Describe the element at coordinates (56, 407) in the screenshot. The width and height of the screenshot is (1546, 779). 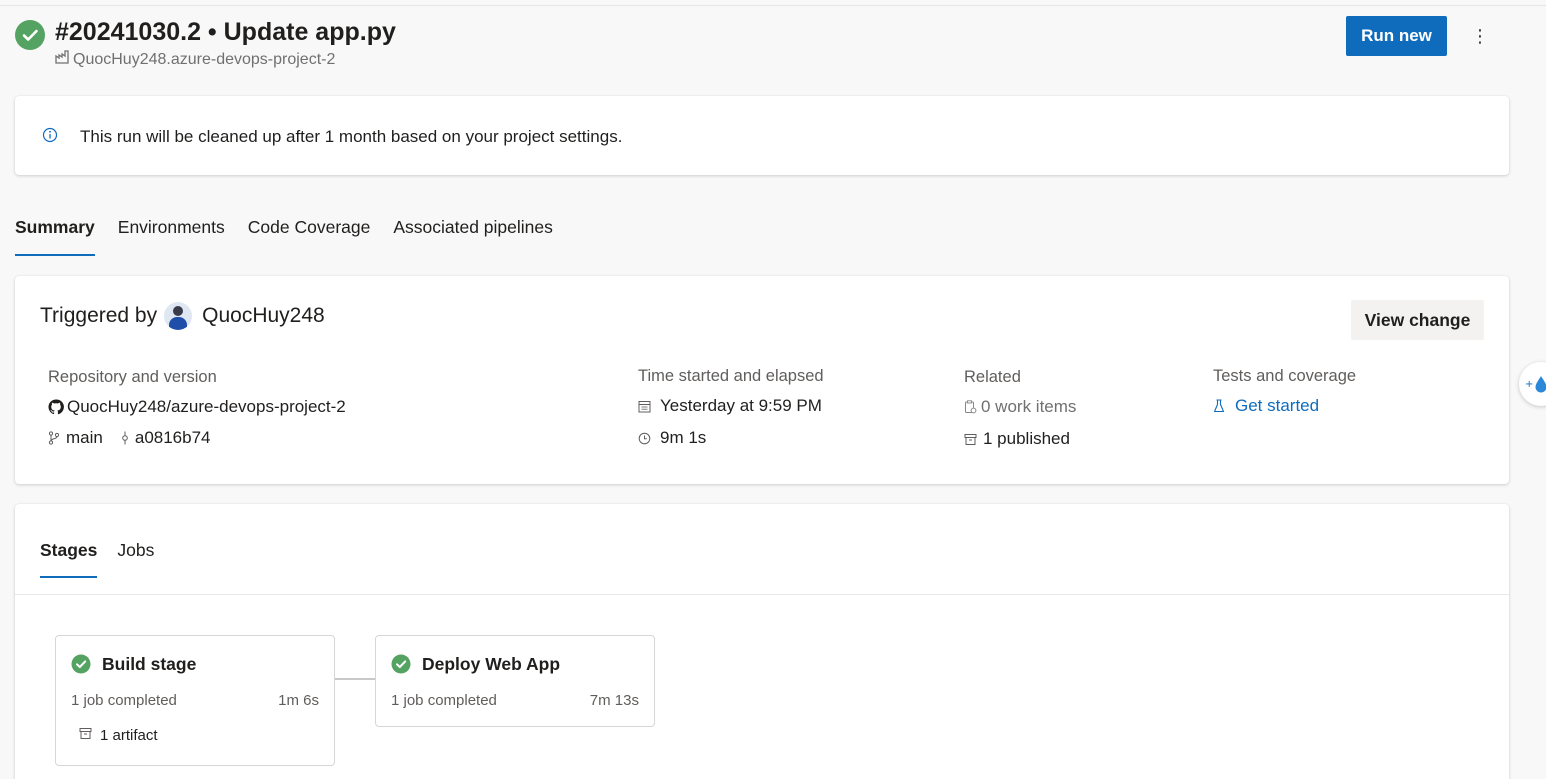
I see `github-icon` at that location.